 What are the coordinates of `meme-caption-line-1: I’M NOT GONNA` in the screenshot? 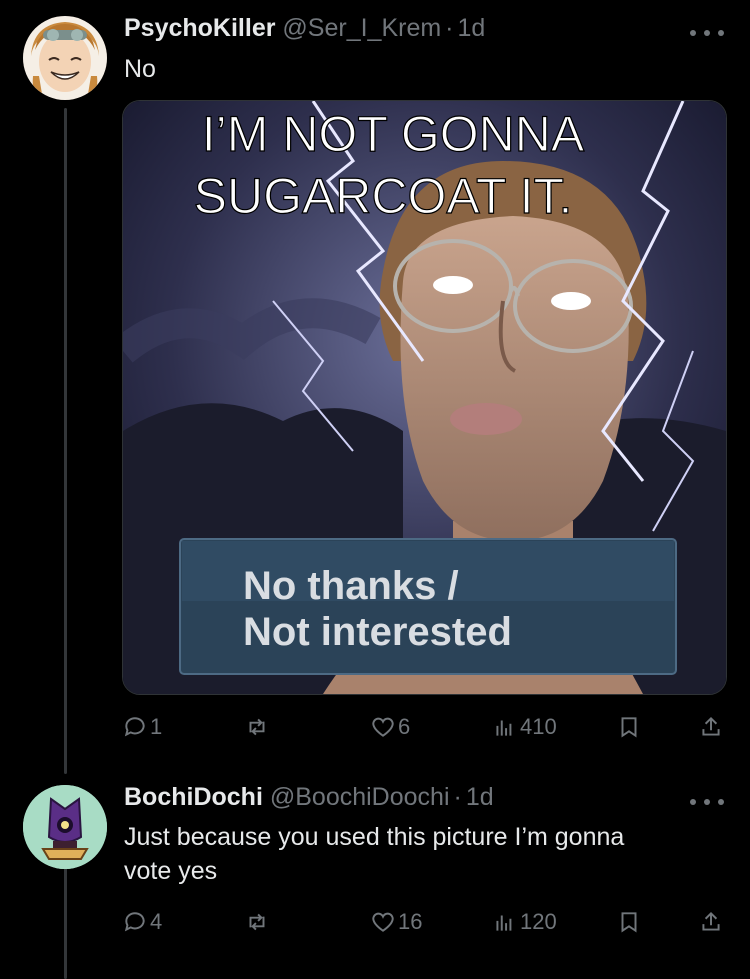 It's located at (393, 134).